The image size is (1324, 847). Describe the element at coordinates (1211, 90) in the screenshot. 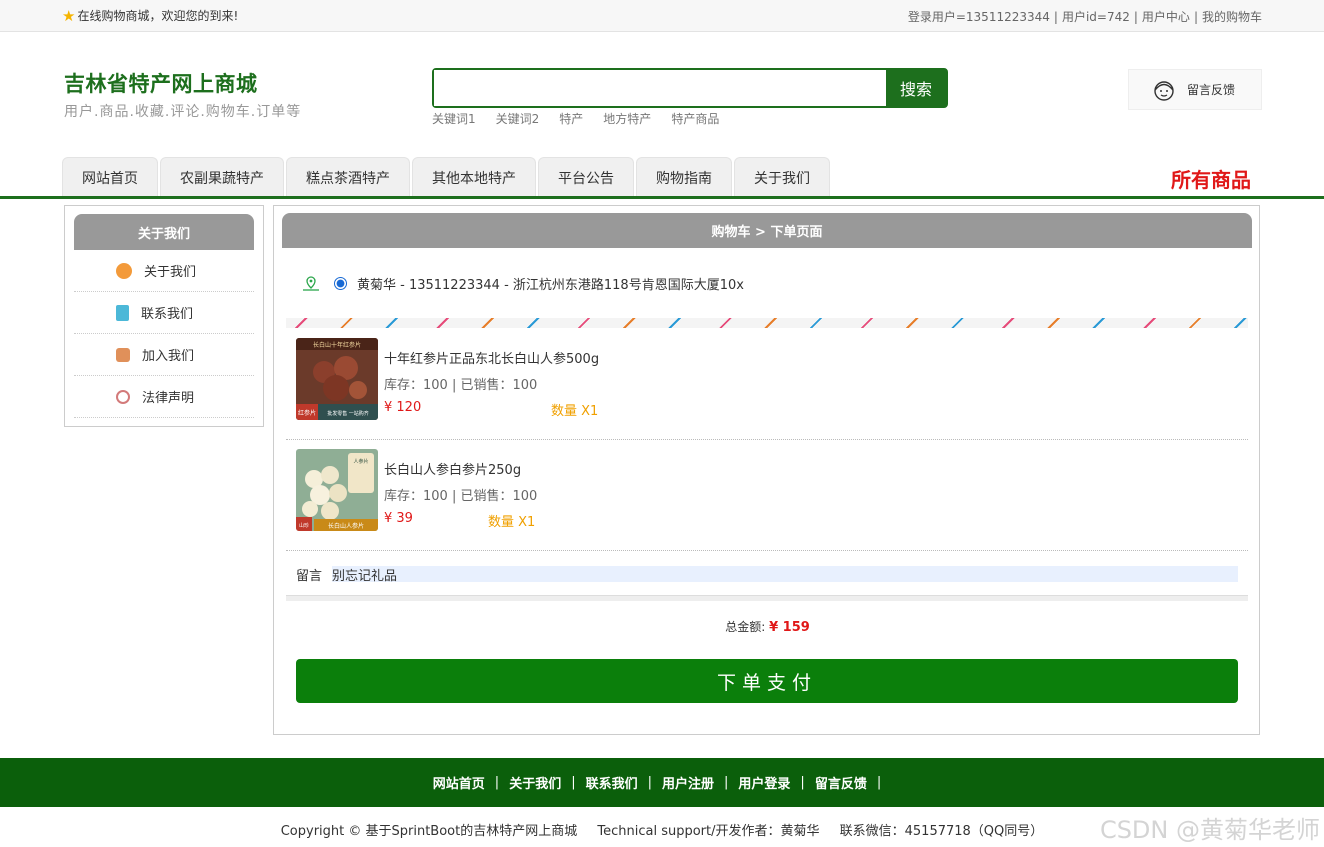

I see `feedback-label: 留言反馈` at that location.